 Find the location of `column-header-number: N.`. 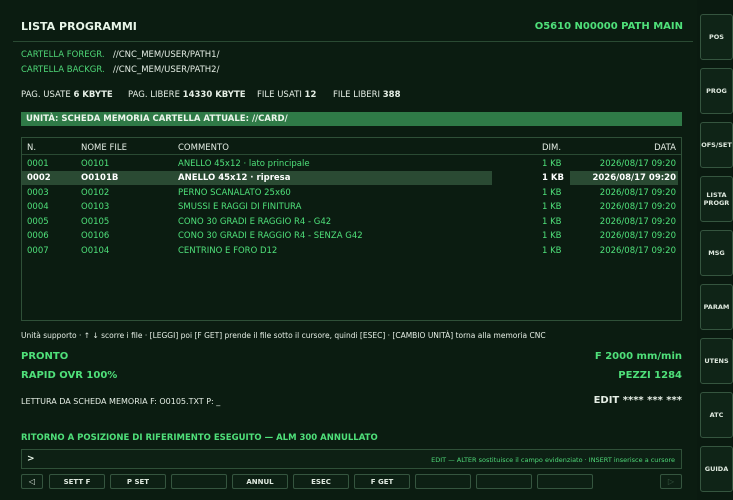

column-header-number: N. is located at coordinates (32, 148).